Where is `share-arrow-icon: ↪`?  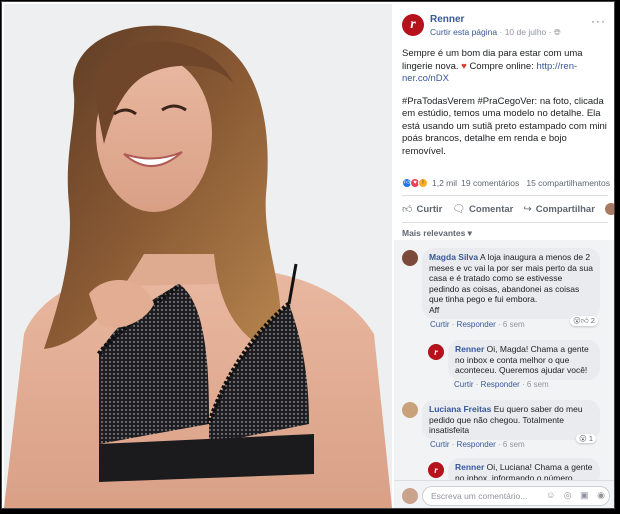
share-arrow-icon: ↪ is located at coordinates (527, 209).